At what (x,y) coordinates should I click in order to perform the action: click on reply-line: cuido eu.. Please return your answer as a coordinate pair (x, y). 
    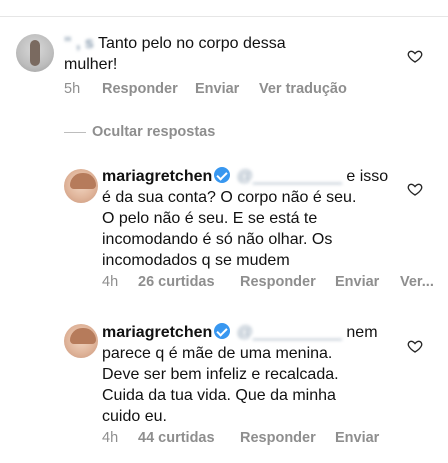
    Looking at the image, I should click on (134, 416).